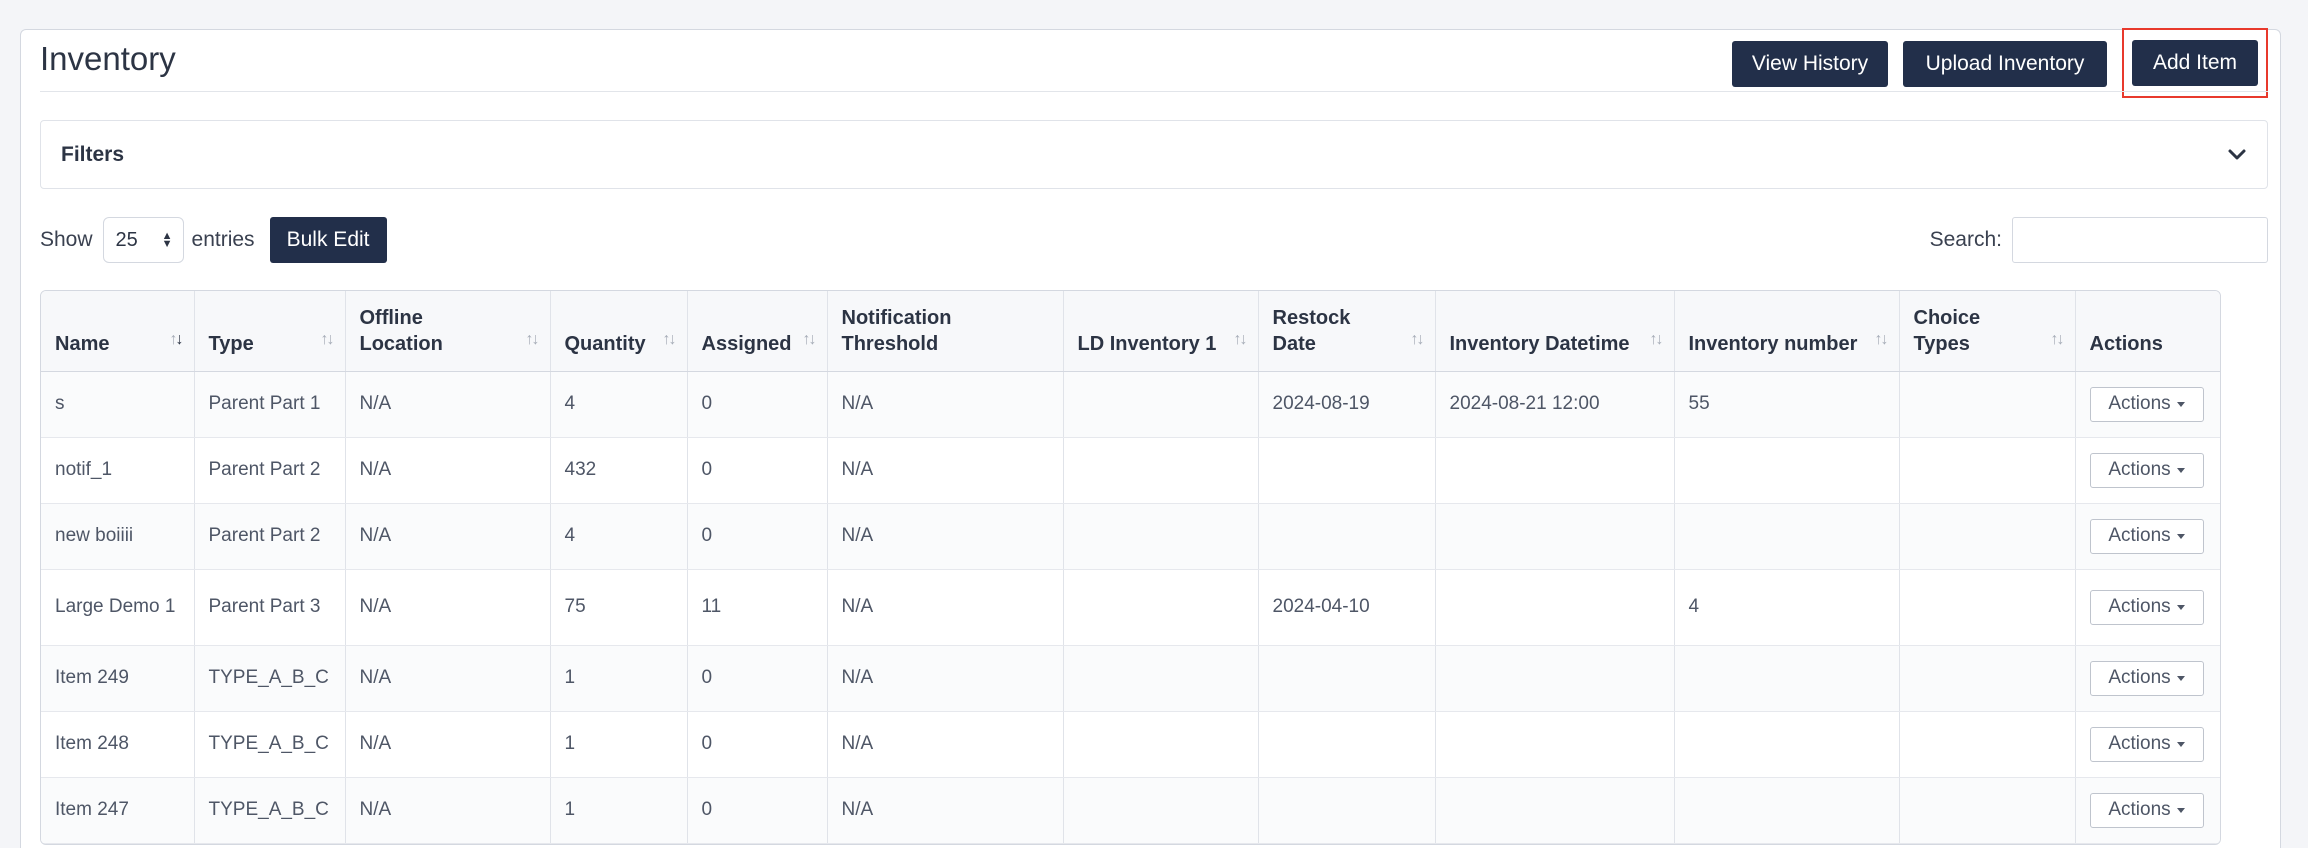 This screenshot has height=848, width=2308. What do you see at coordinates (1965, 239) in the screenshot?
I see `search-label: Search:` at bounding box center [1965, 239].